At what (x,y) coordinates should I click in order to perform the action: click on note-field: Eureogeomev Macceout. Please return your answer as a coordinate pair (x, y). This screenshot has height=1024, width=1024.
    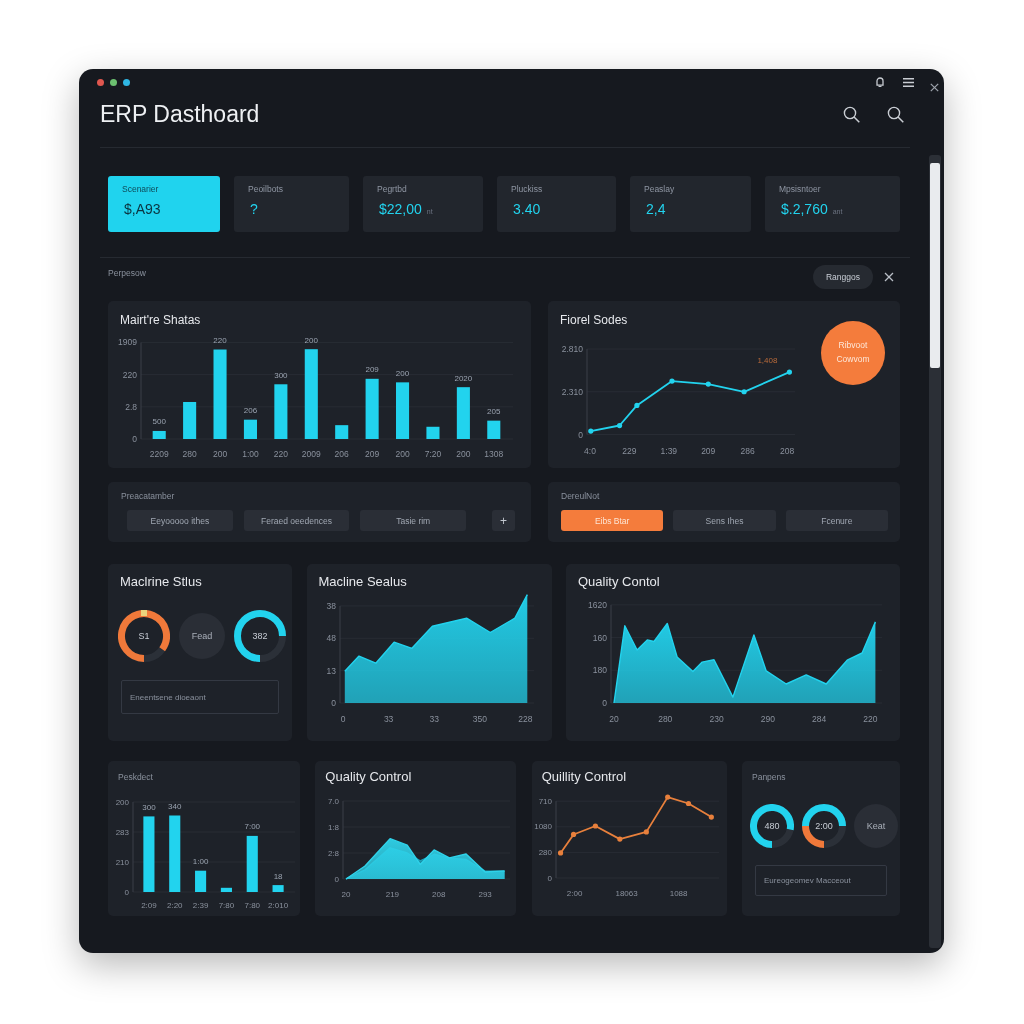
    Looking at the image, I should click on (821, 880).